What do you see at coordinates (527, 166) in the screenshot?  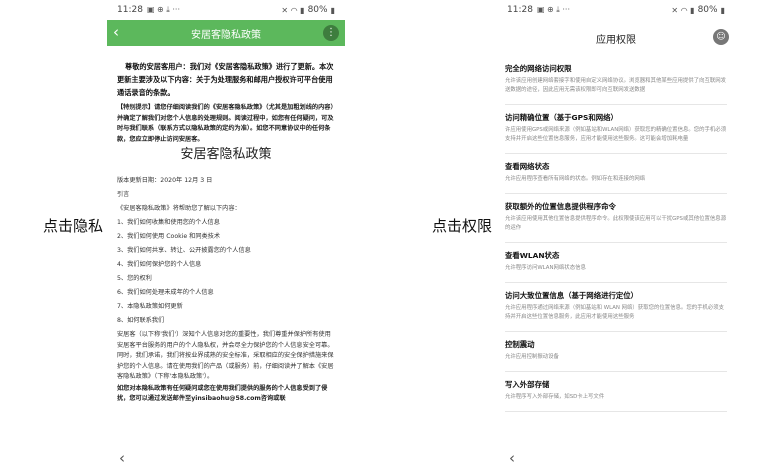 I see `permission-title: 查看网络状态` at bounding box center [527, 166].